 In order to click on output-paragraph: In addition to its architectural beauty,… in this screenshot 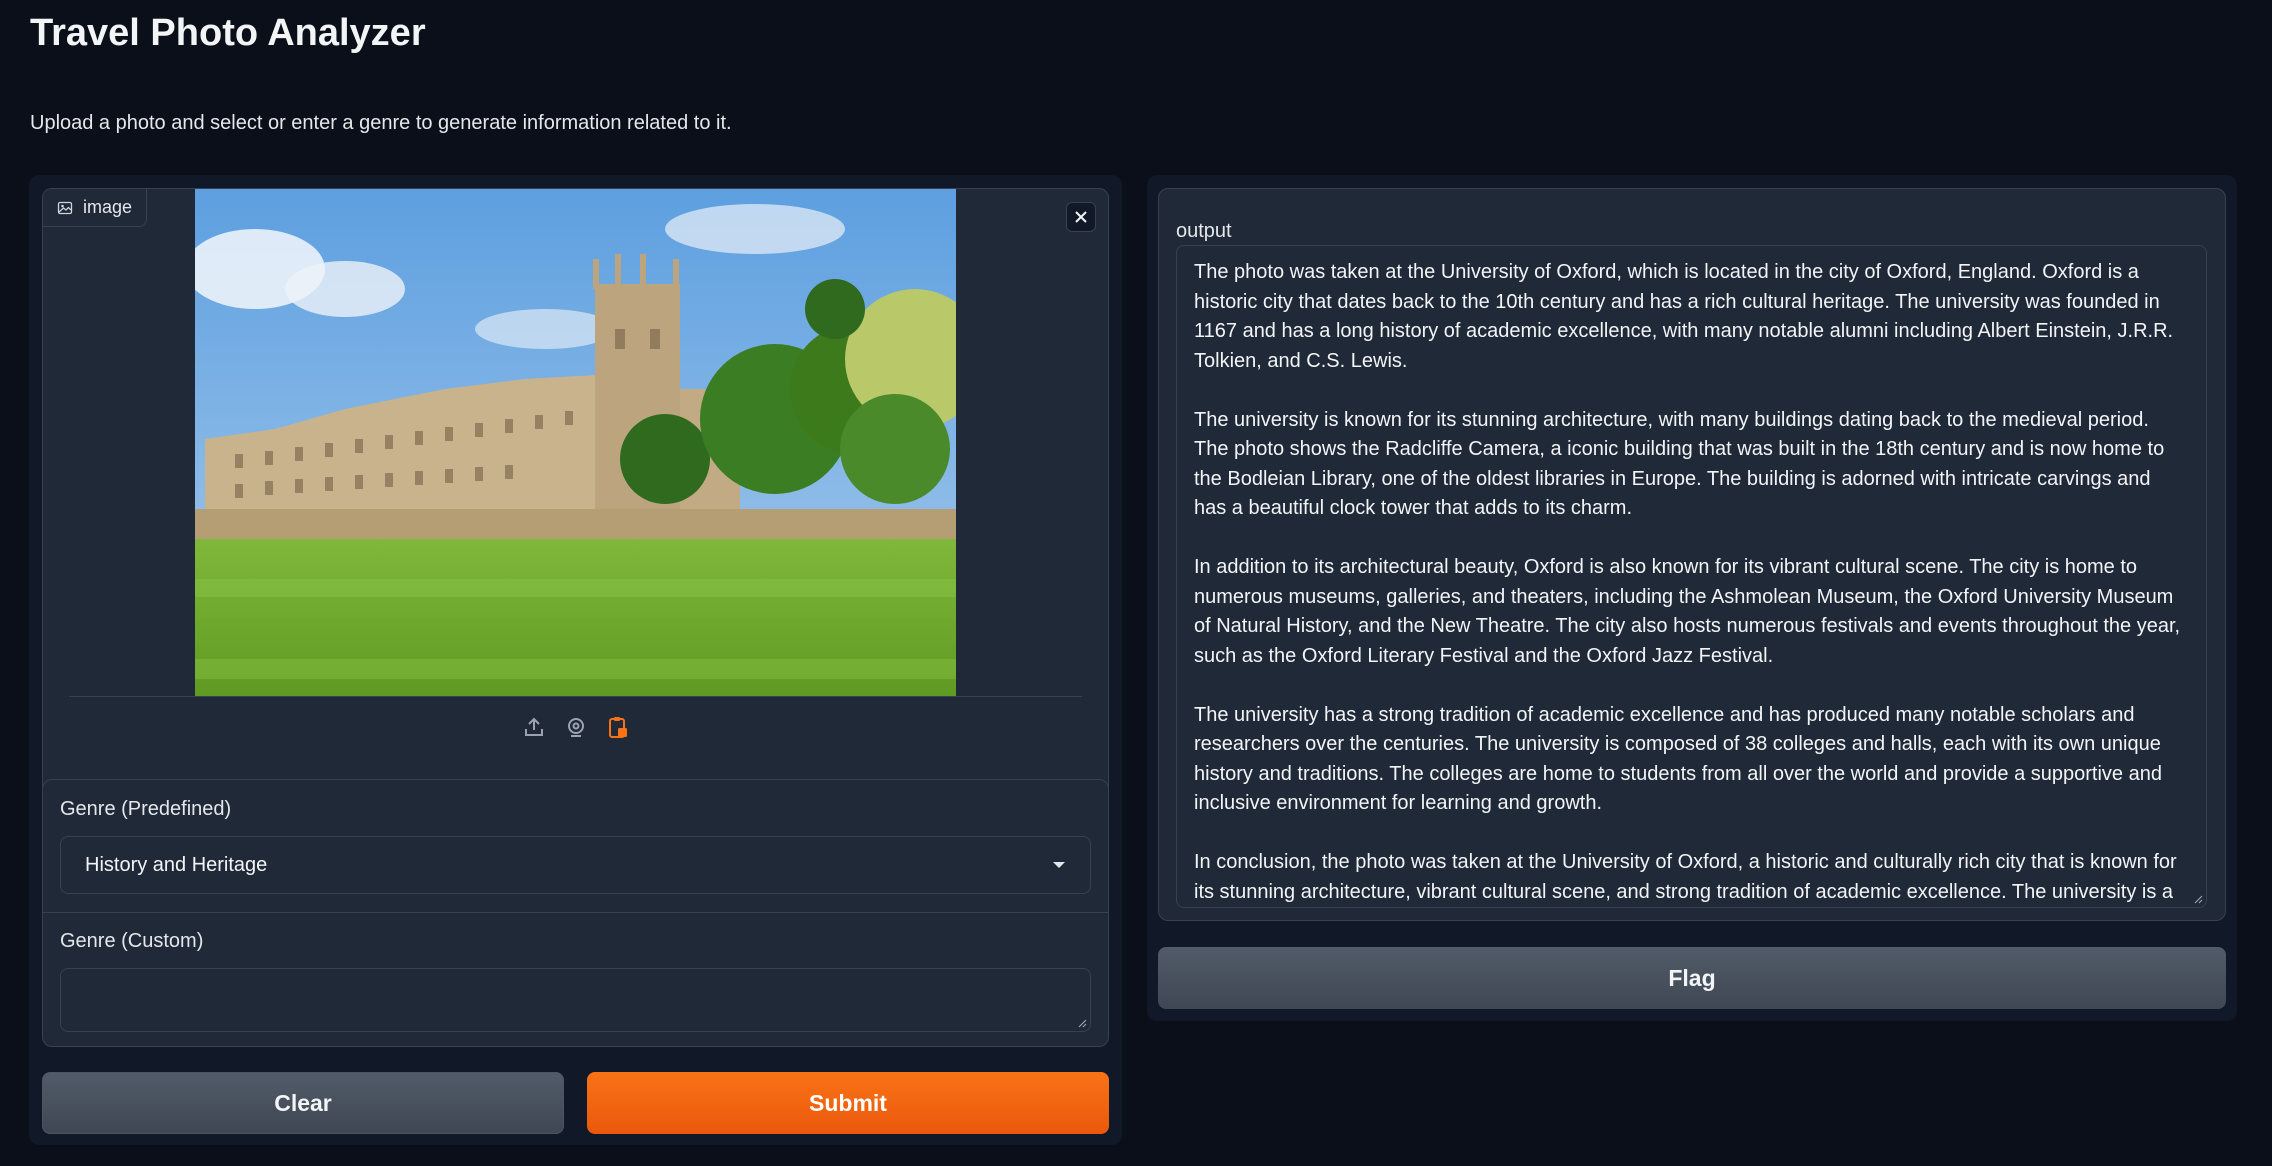, I will do `click(1687, 611)`.